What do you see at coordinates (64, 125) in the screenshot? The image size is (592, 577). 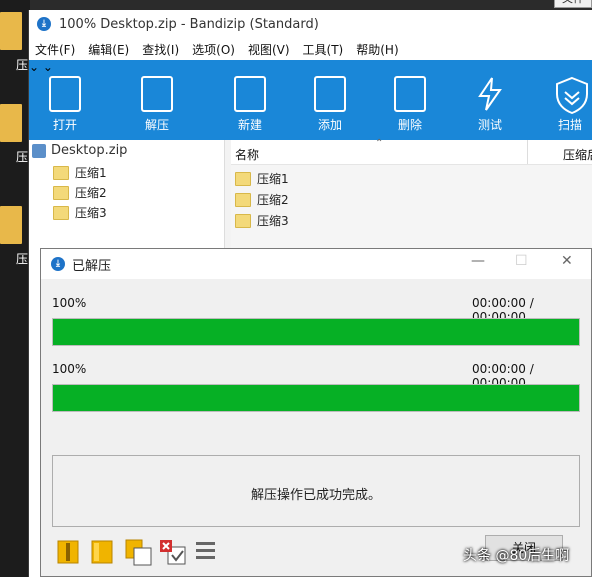 I see `open-label: 打开` at bounding box center [64, 125].